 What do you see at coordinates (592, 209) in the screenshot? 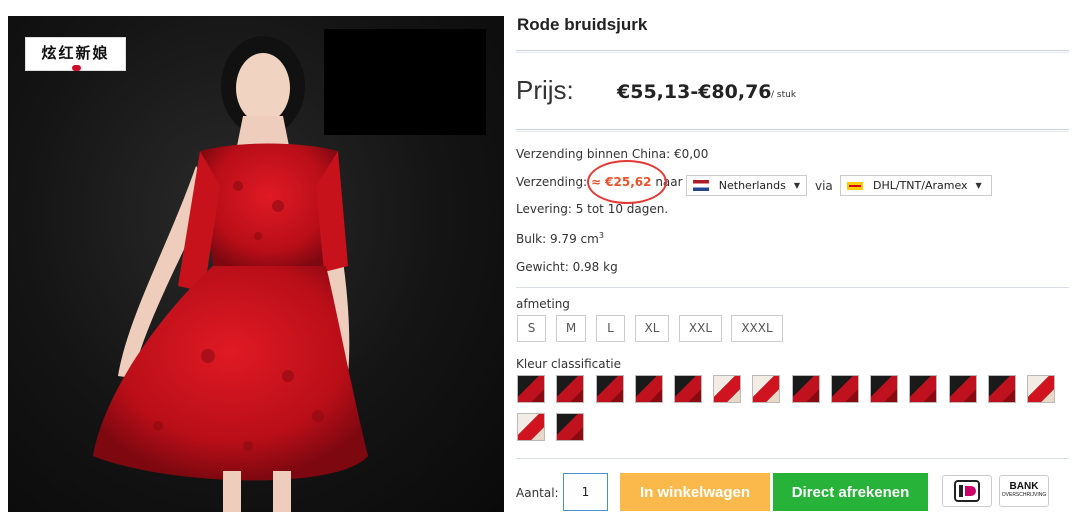
I see `delivery-time: Levering: 5 tot 10 dagen.` at bounding box center [592, 209].